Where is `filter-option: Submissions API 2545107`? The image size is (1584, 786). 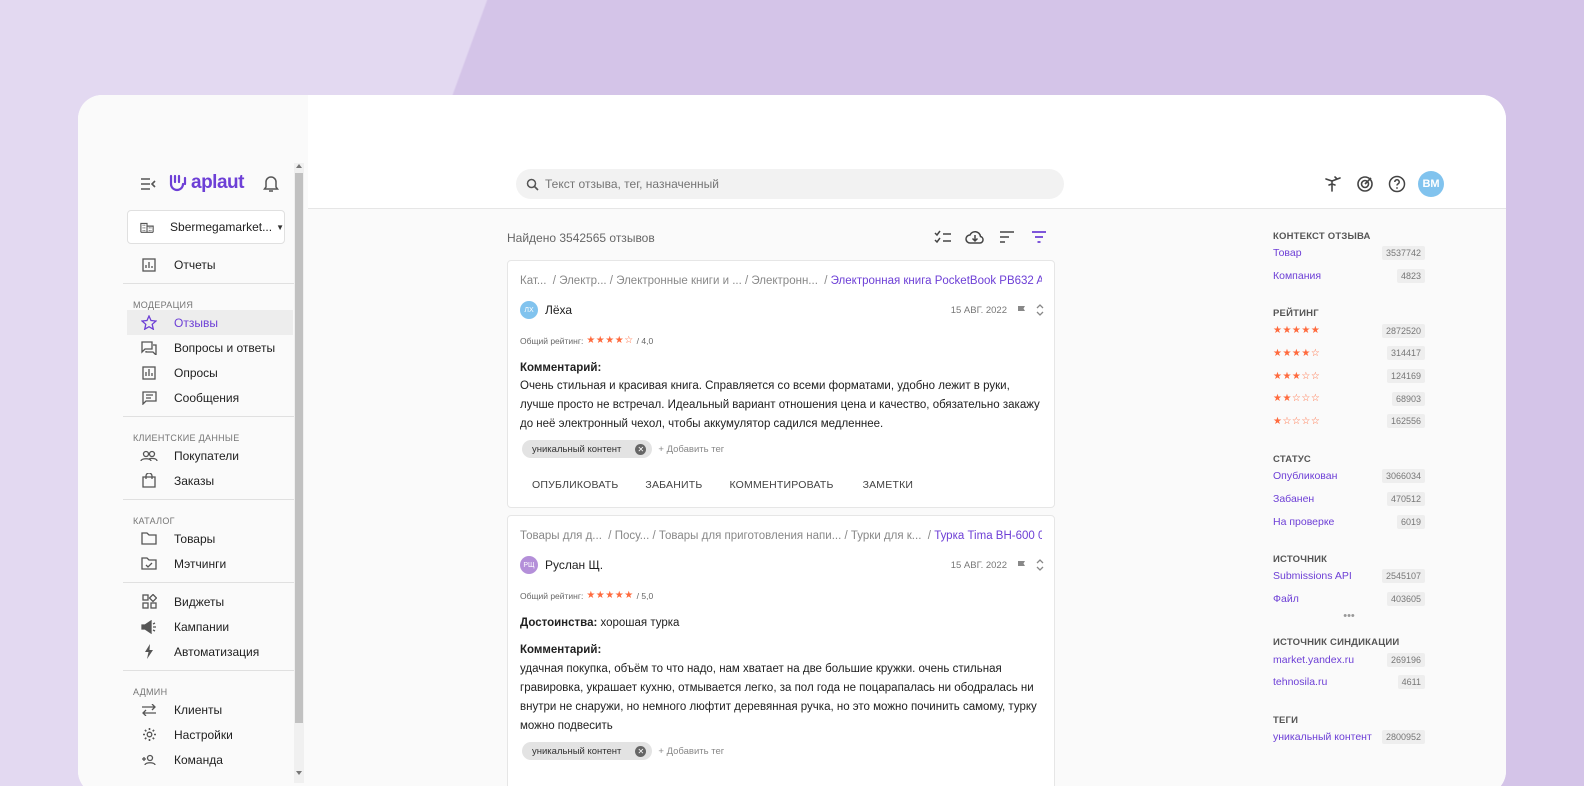 filter-option: Submissions API 2545107 is located at coordinates (1349, 576).